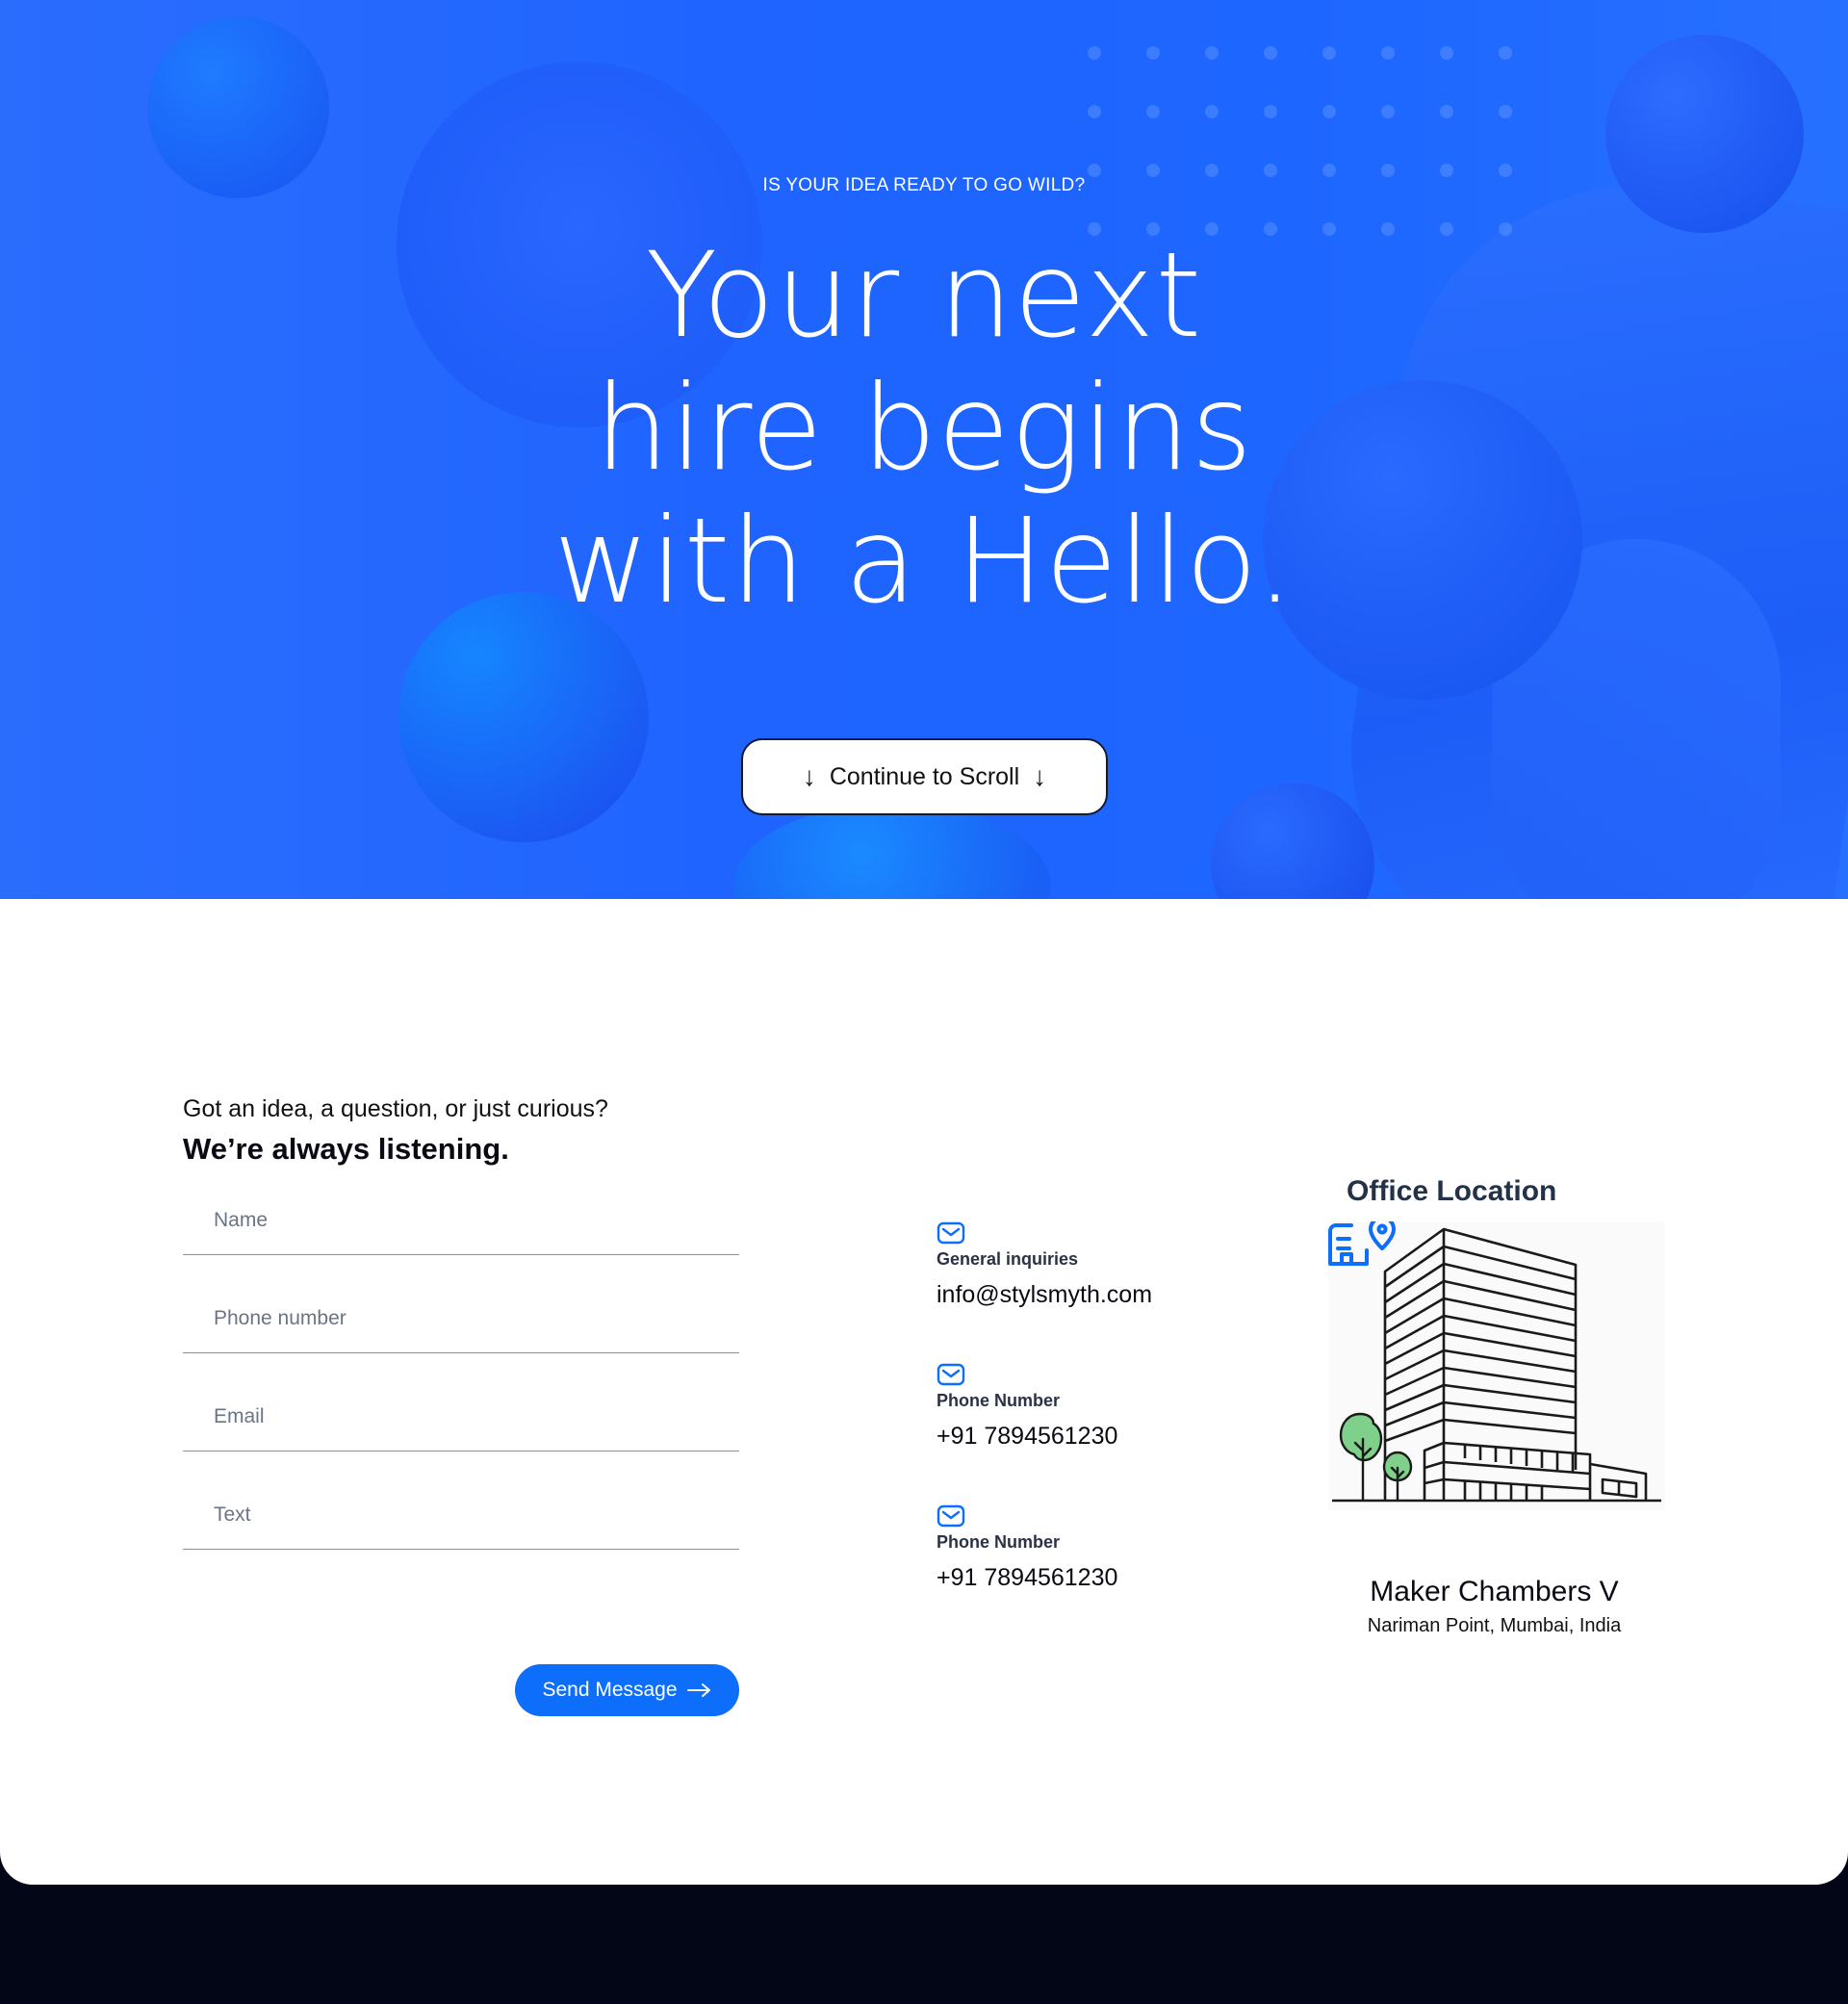  I want to click on email-field, so click(461, 1419).